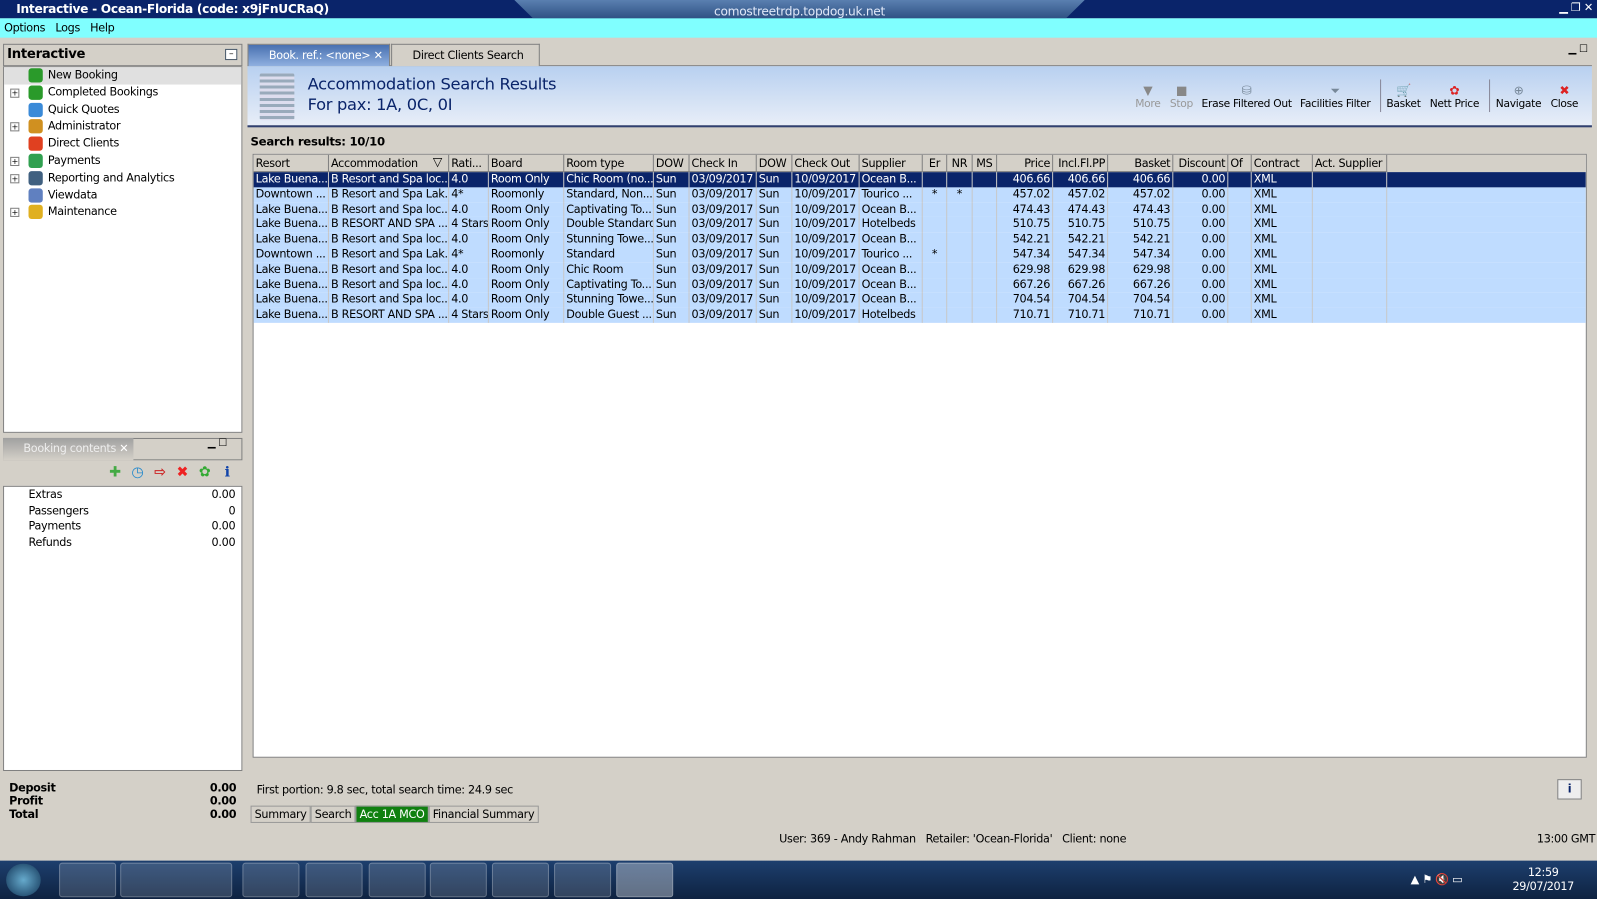  Describe the element at coordinates (1025, 240) in the screenshot. I see `cell-price: 542.21` at that location.